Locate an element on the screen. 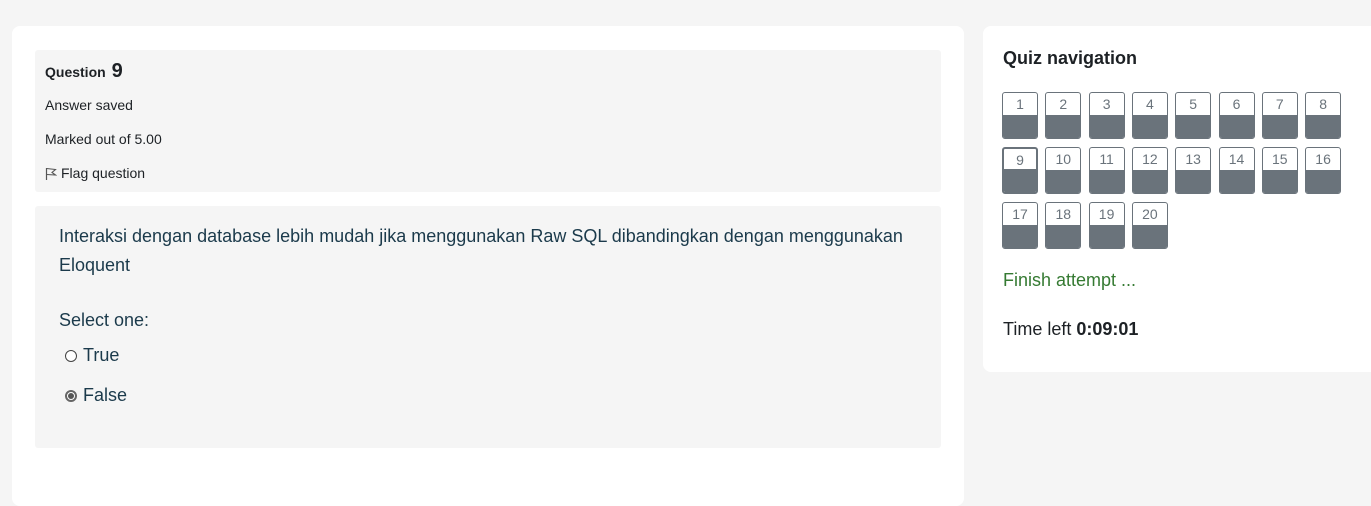 This screenshot has width=1371, height=506. flag-question-button: Flag question is located at coordinates (95, 173).